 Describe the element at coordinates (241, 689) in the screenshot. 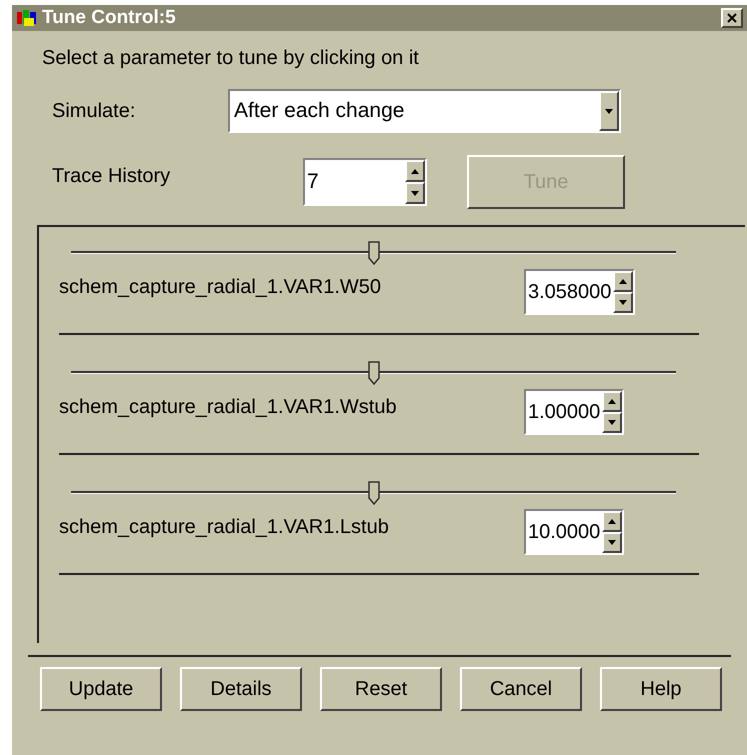

I see `dialog-button: Details` at that location.